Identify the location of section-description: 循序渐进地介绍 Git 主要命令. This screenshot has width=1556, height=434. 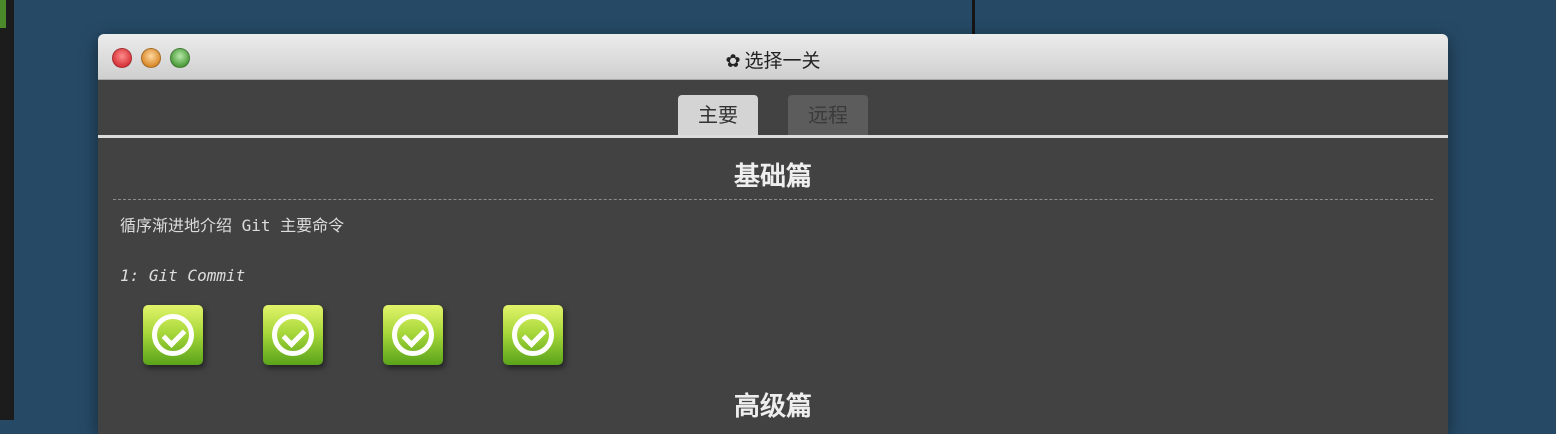
(232, 225).